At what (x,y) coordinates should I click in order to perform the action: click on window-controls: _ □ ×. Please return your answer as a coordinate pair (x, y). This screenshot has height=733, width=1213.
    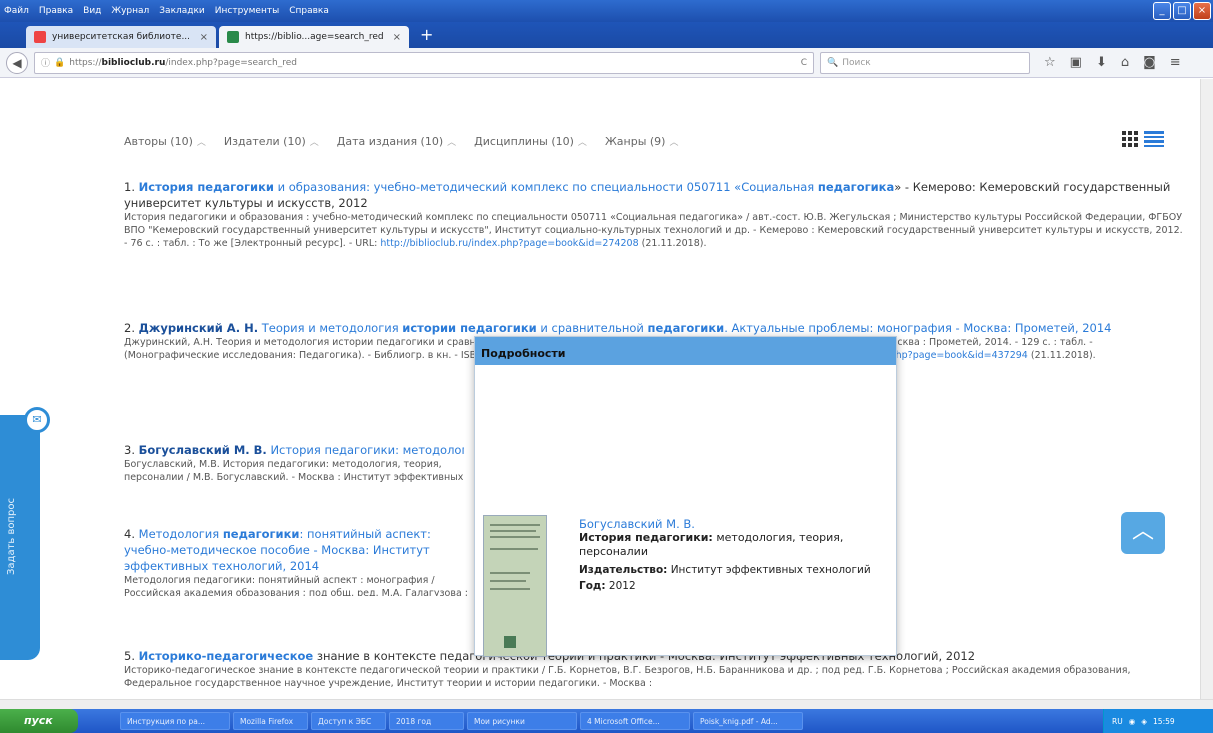
    Looking at the image, I should click on (1182, 11).